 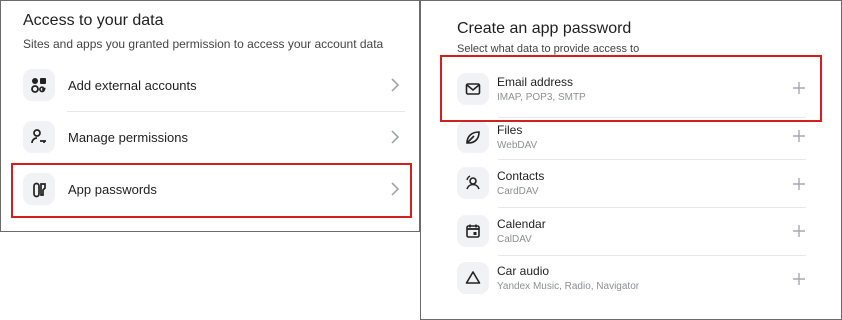 I want to click on leaf-icon, so click(x=473, y=137).